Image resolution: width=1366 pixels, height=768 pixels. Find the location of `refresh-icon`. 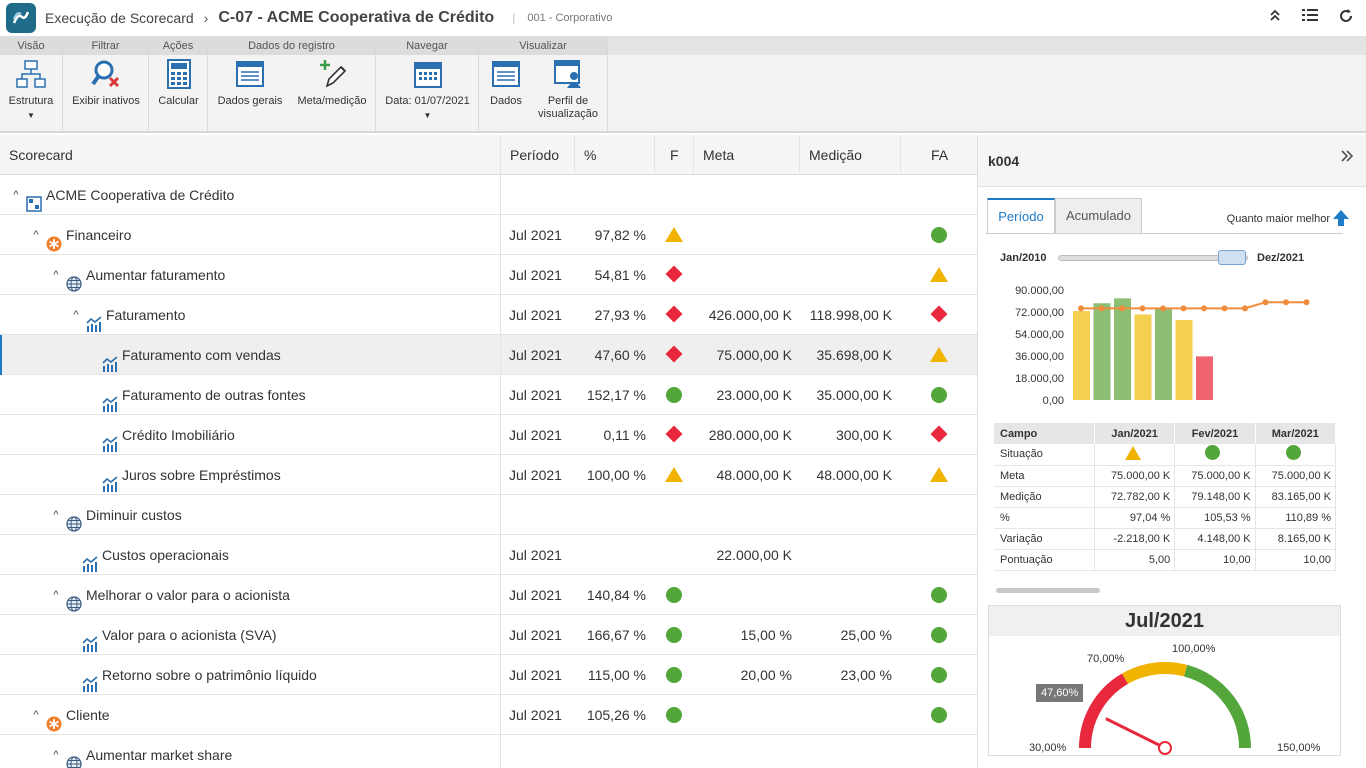

refresh-icon is located at coordinates (1346, 18).